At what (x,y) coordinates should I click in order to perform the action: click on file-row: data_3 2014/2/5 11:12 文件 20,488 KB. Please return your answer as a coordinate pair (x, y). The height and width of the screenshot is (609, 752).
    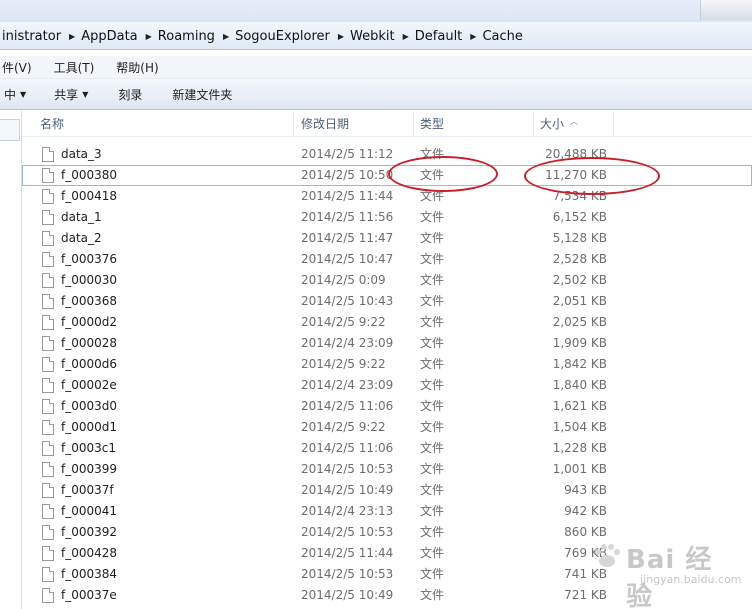
    Looking at the image, I should click on (387, 154).